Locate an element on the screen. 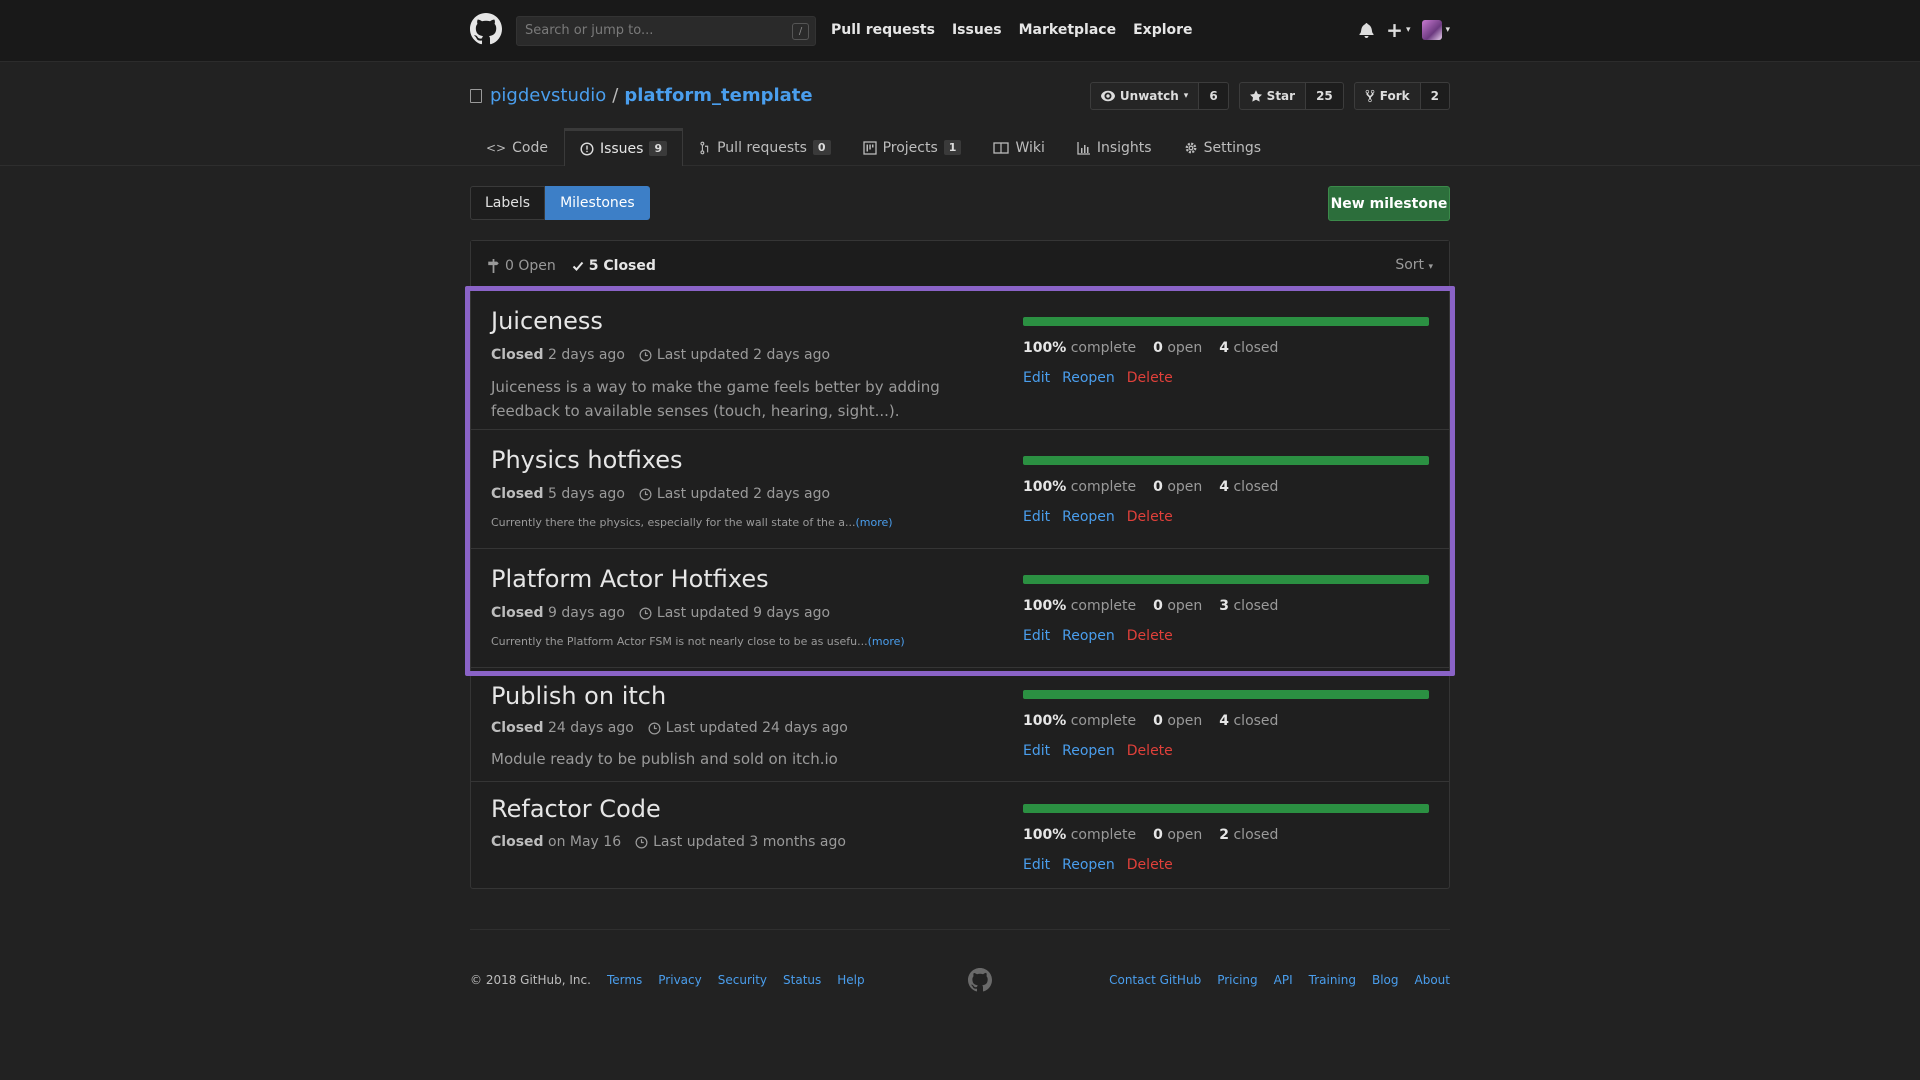 Image resolution: width=1920 pixels, height=1080 pixels. repo-name-link: platform_template is located at coordinates (718, 95).